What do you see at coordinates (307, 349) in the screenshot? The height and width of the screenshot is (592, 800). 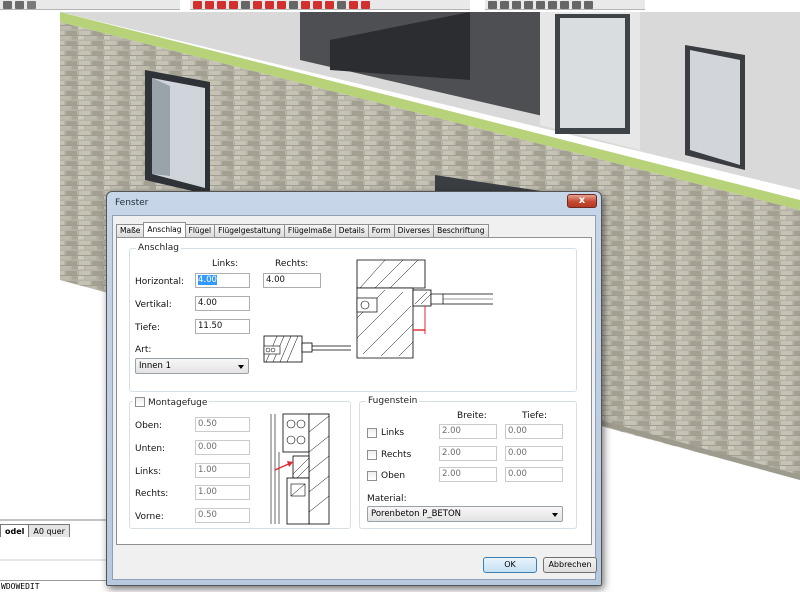 I see `anschlag-preview-small` at bounding box center [307, 349].